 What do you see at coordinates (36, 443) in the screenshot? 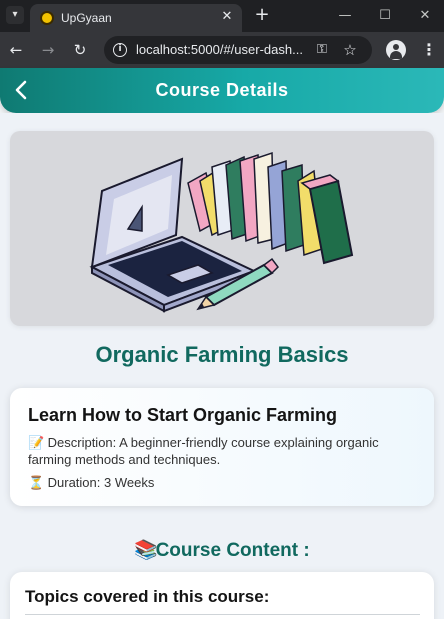
I see `memo-icon: 📝` at bounding box center [36, 443].